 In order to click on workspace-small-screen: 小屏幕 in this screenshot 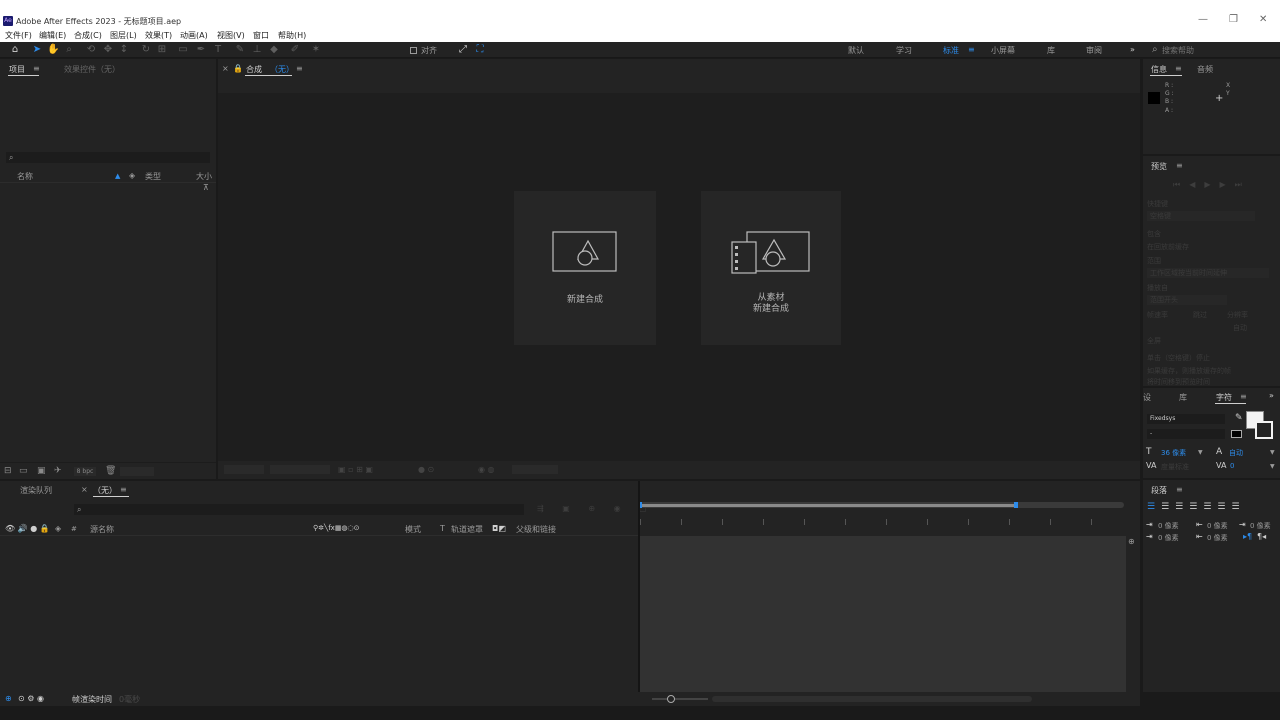, I will do `click(1003, 50)`.